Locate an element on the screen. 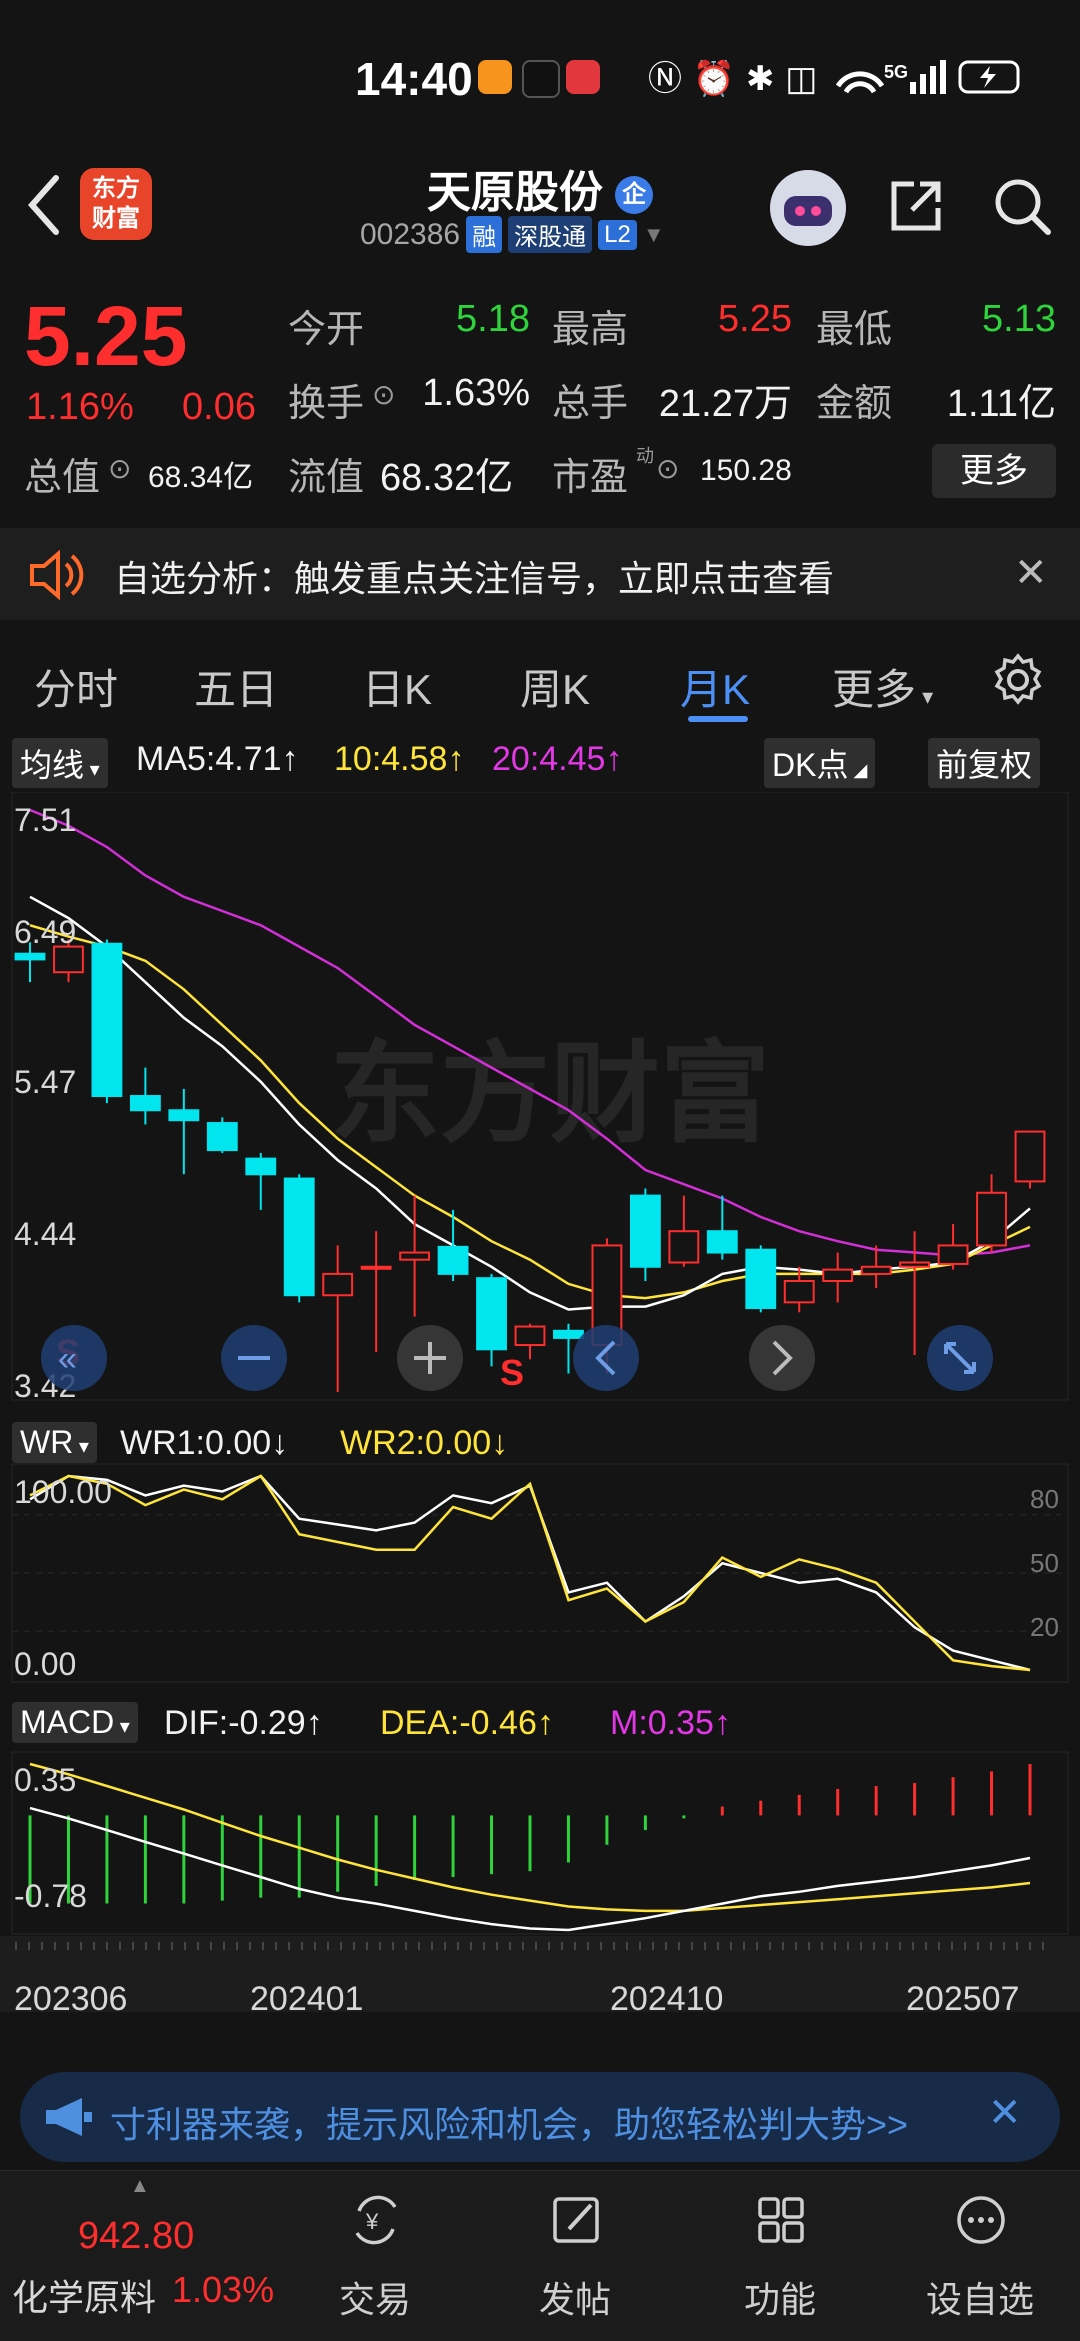  period-tabs: 分时 五日 日K 周K 月K 更多 ▾ is located at coordinates (540, 680).